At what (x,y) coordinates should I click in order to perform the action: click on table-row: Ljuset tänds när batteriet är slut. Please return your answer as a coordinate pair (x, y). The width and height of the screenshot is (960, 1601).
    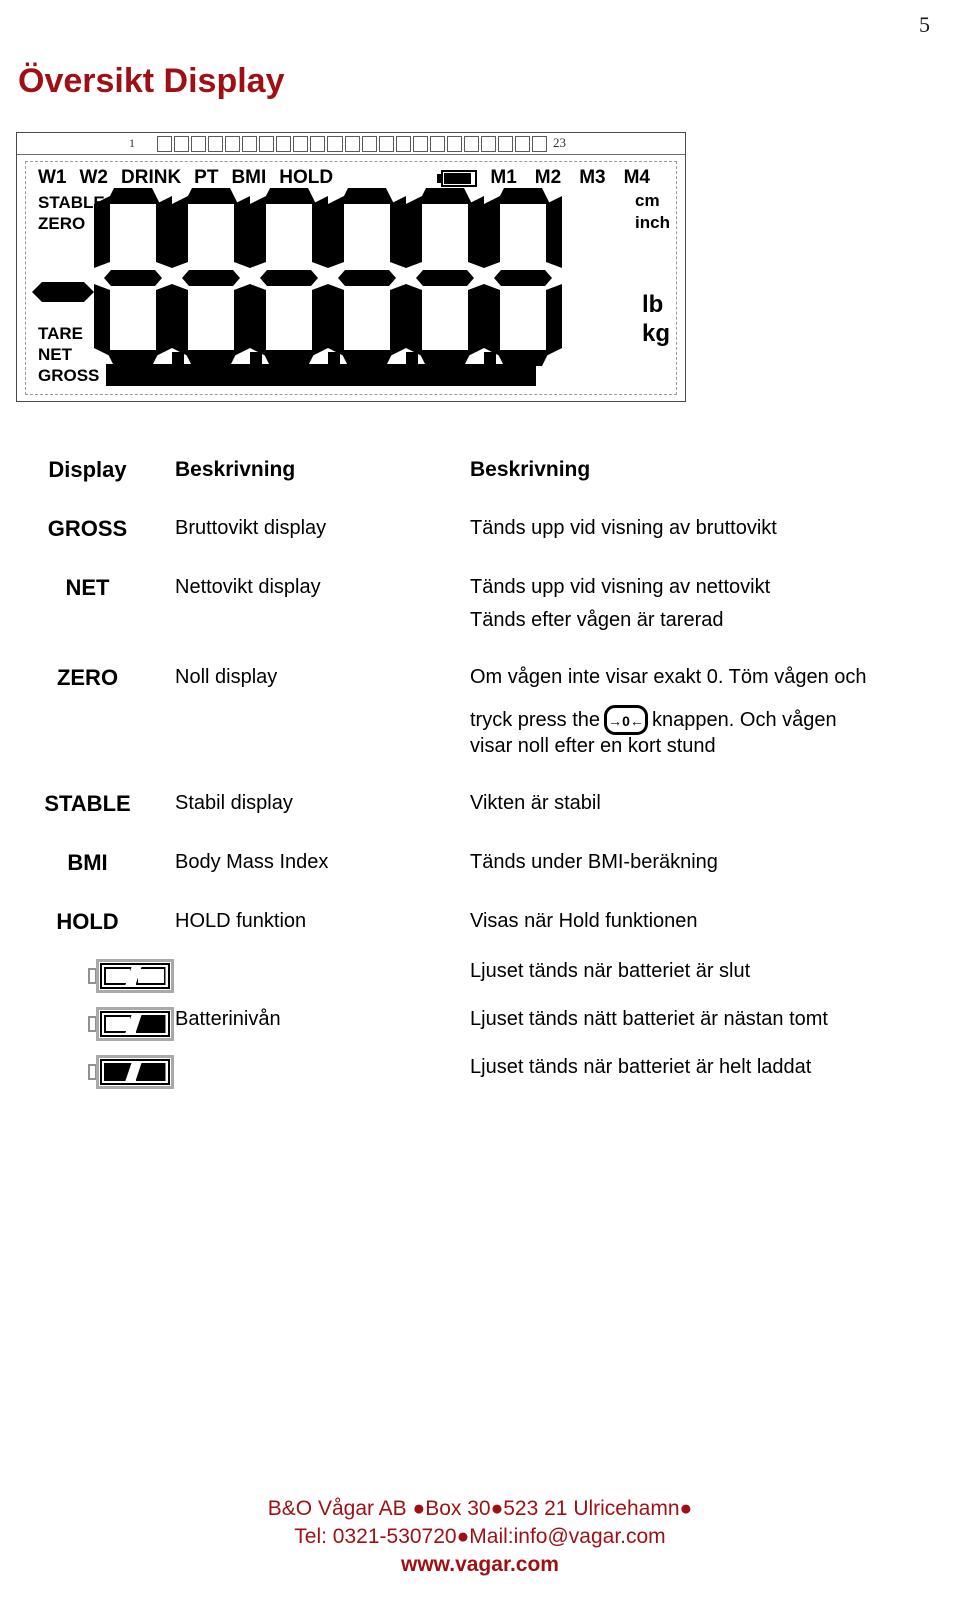
    Looking at the image, I should click on (480, 975).